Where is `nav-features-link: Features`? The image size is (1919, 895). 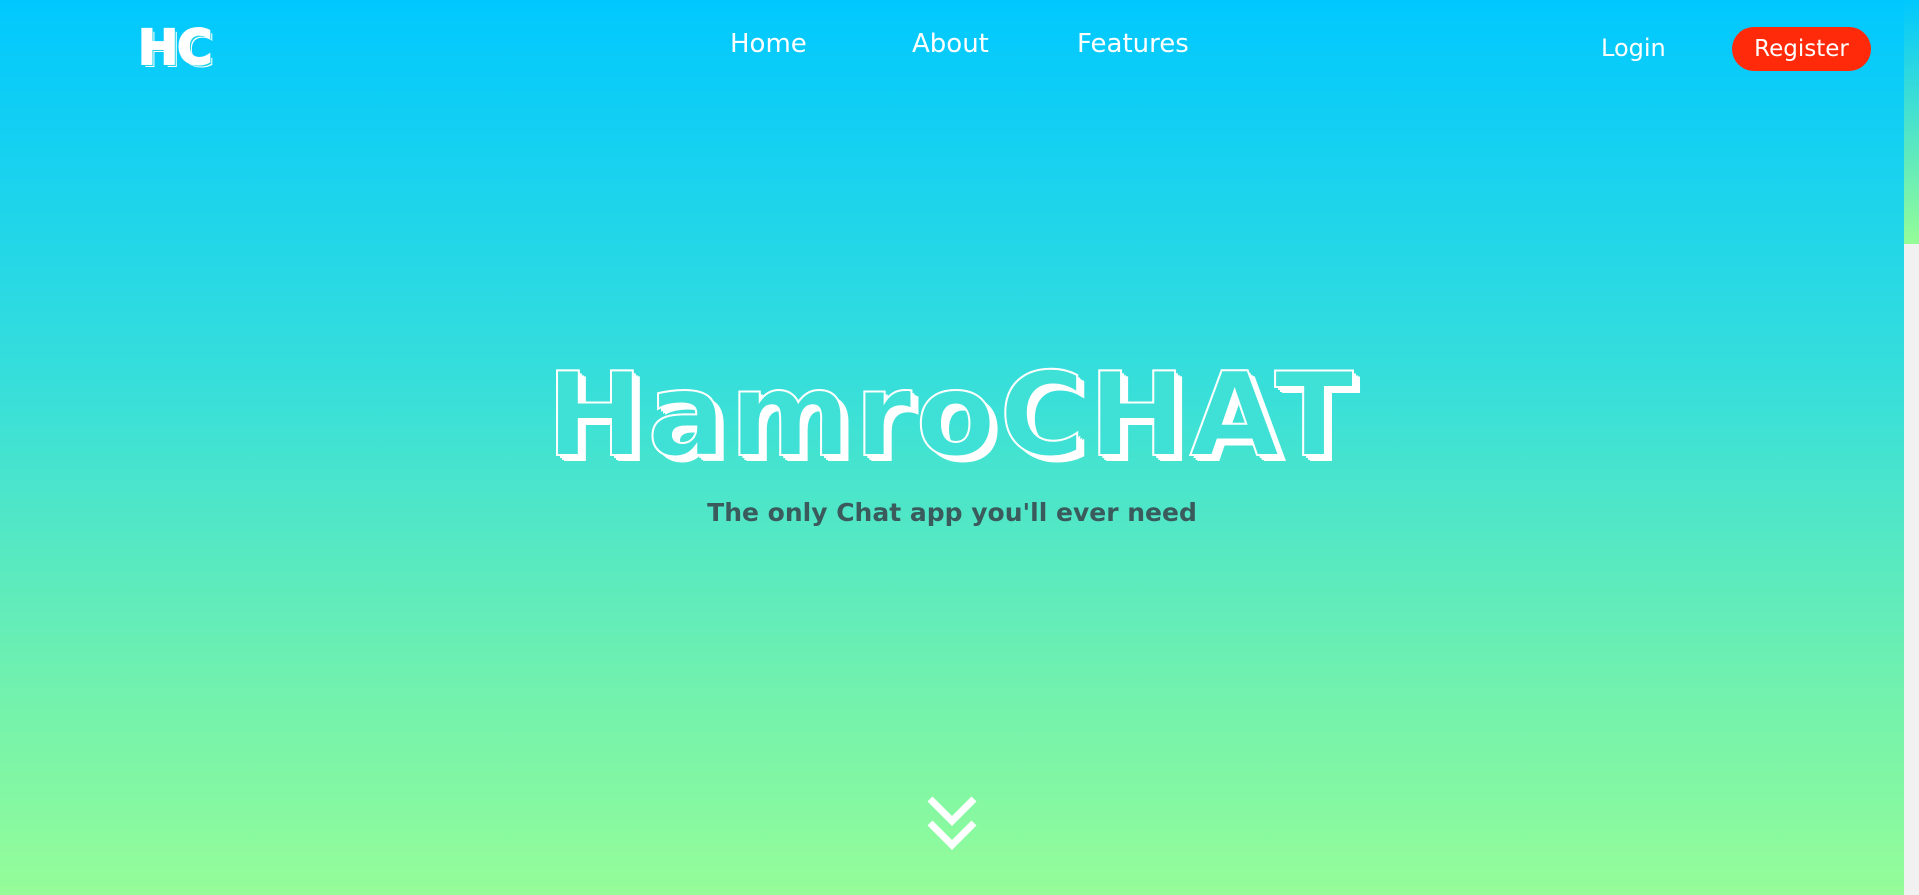
nav-features-link: Features is located at coordinates (1133, 44).